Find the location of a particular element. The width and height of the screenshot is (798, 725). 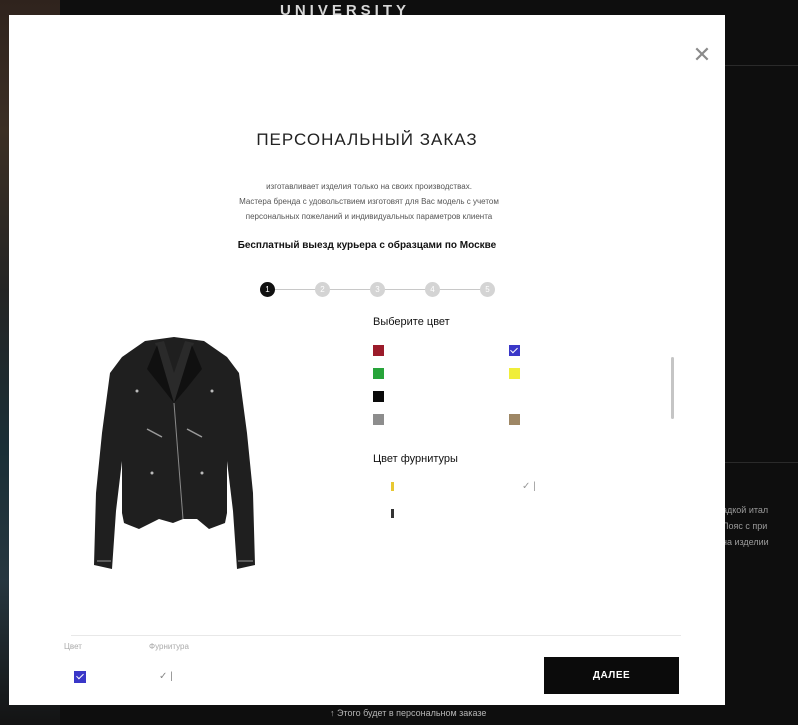

color-swatch-gray is located at coordinates (378, 419).